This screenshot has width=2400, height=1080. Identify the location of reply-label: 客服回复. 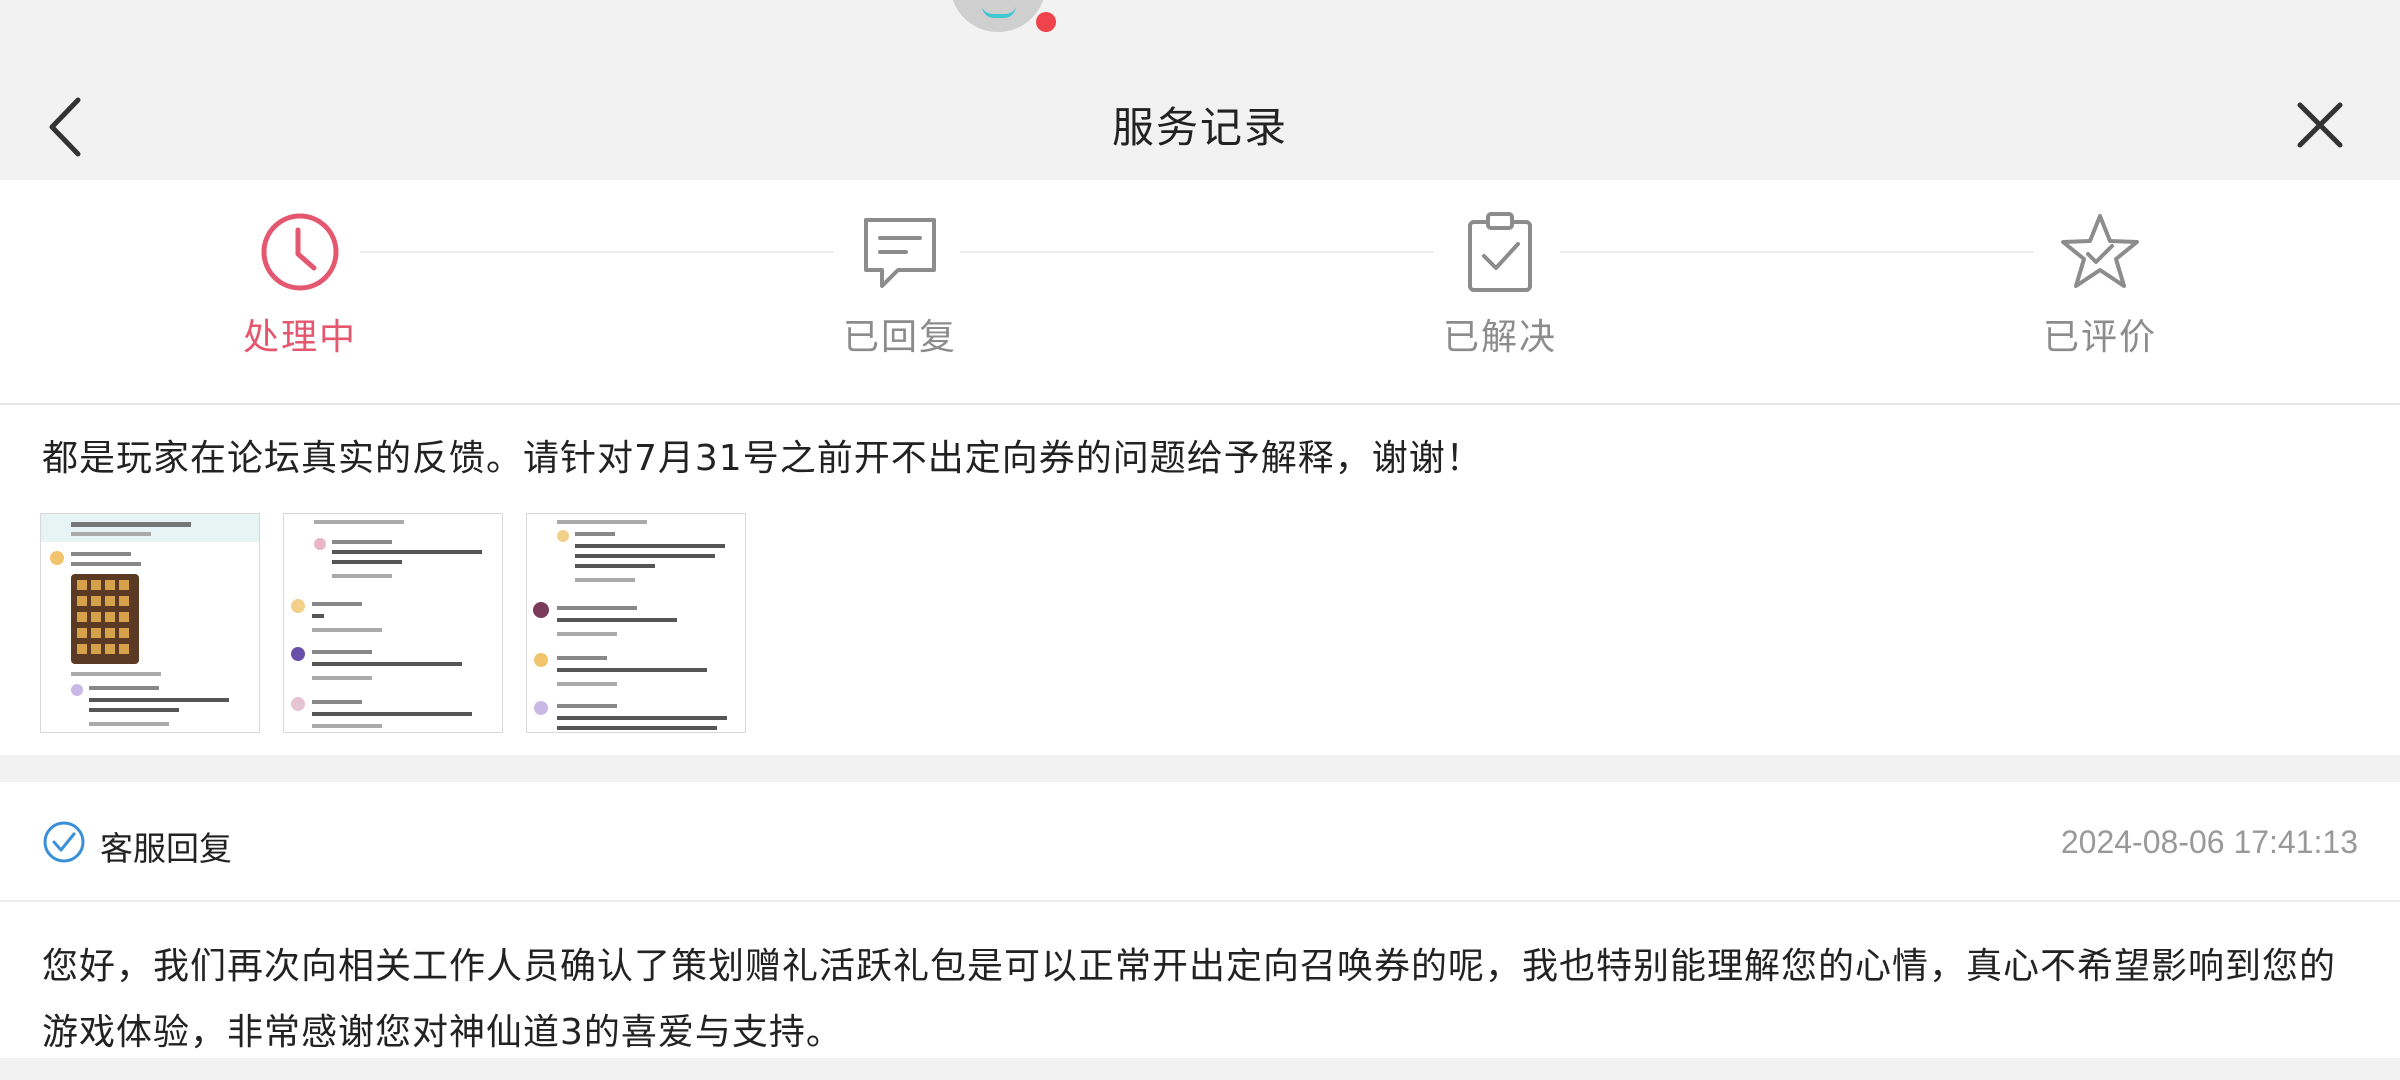
(166, 848).